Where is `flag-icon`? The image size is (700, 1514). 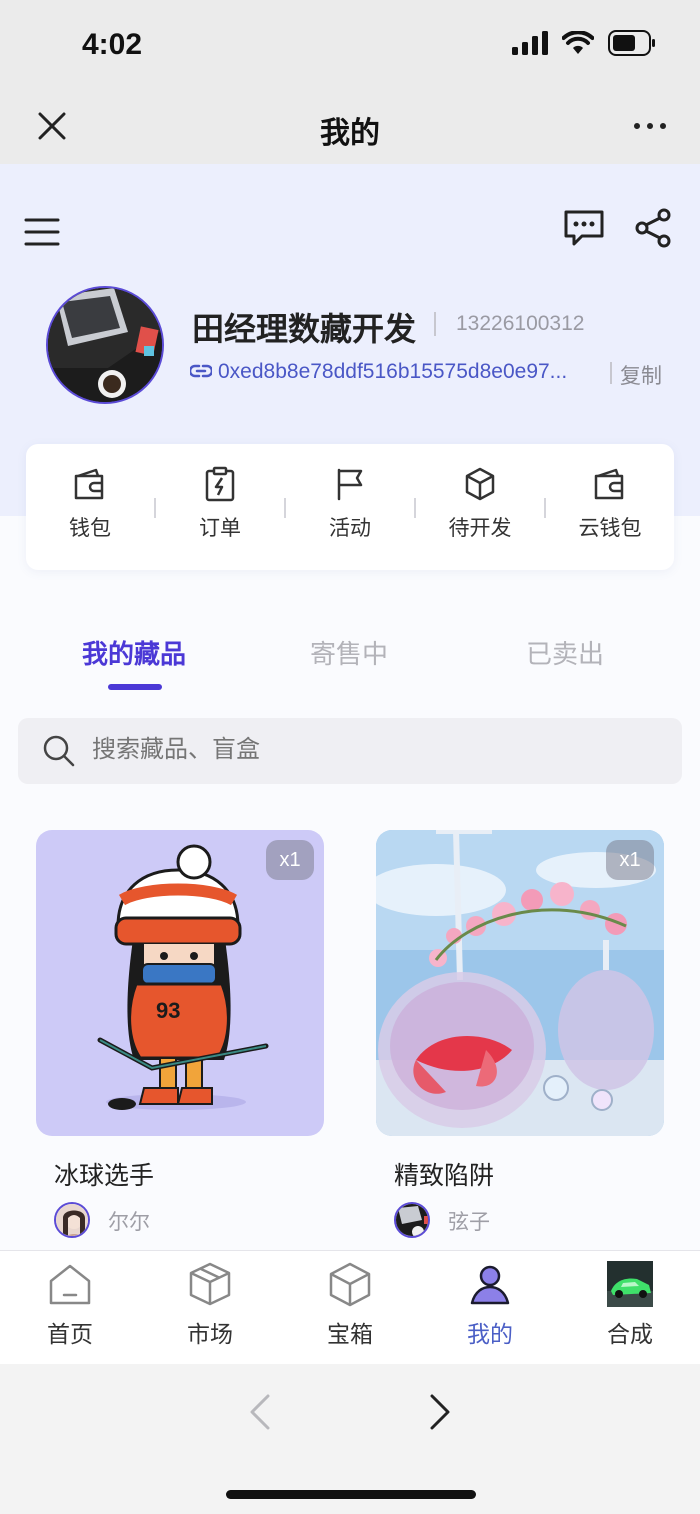 flag-icon is located at coordinates (350, 484).